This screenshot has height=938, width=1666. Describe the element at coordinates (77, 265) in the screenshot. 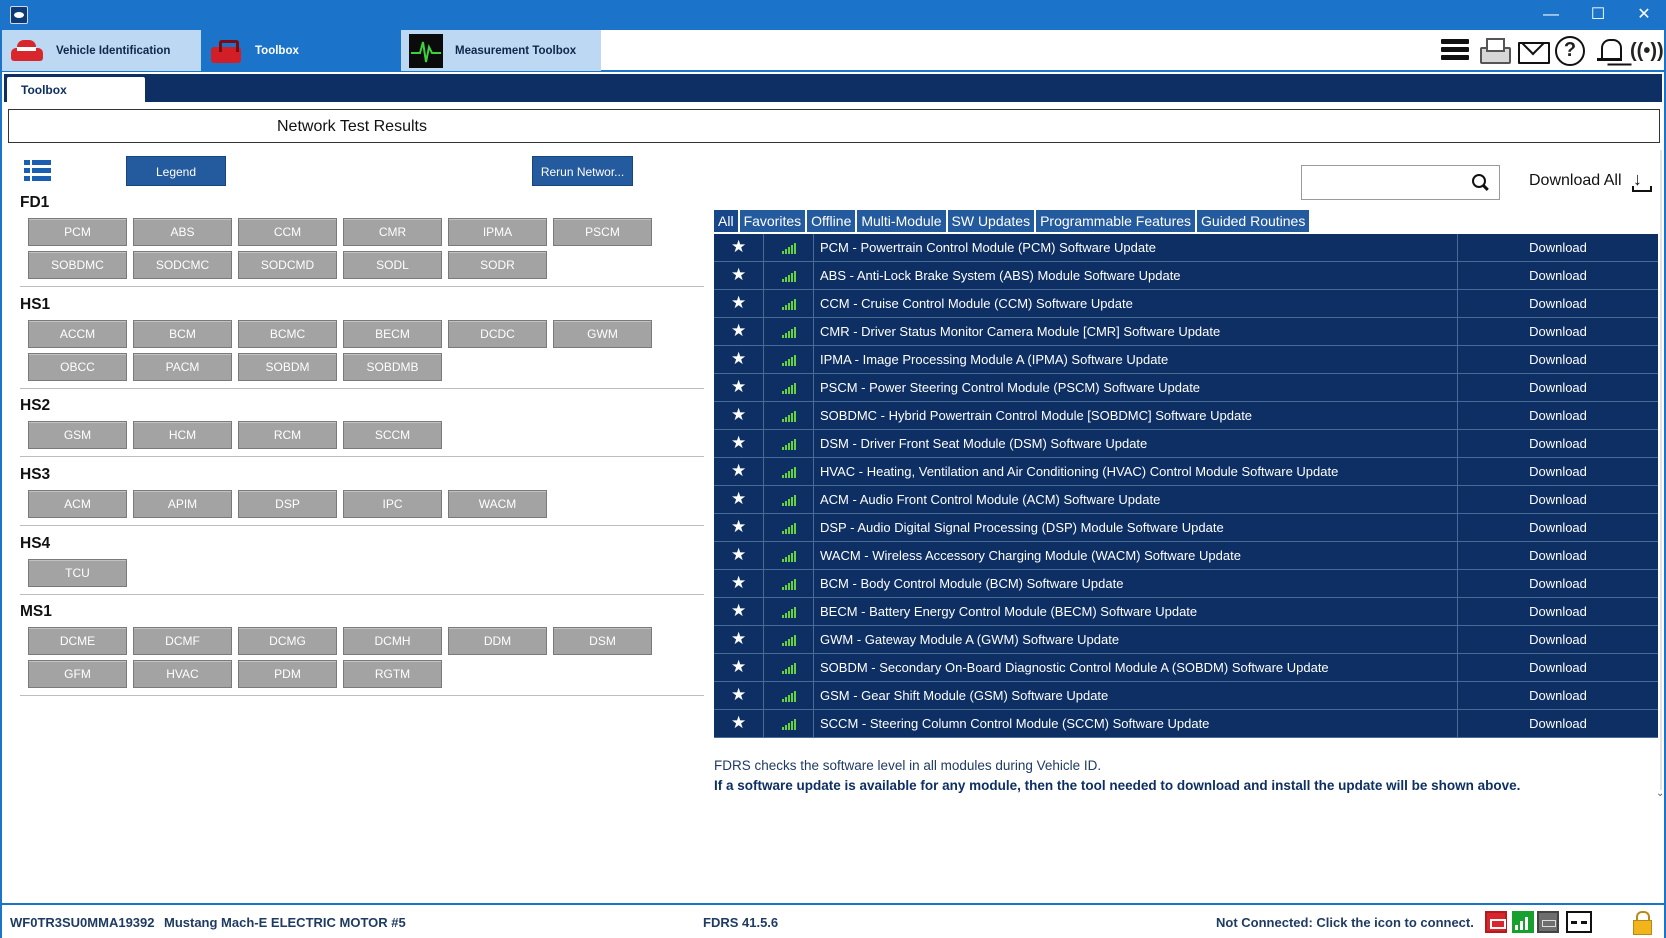

I see `module-button: SOBDMC` at that location.